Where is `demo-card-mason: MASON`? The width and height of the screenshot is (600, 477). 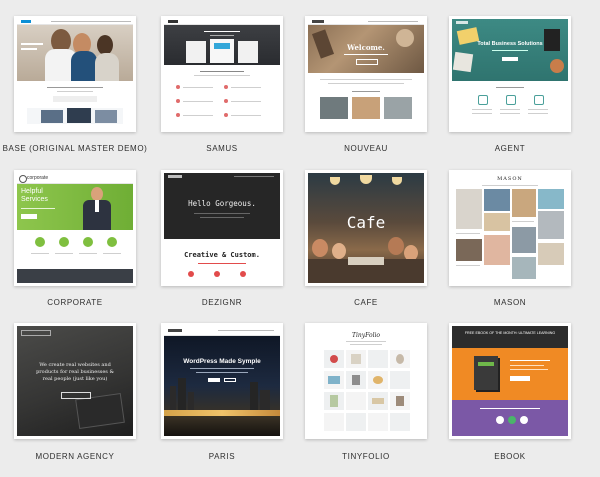
demo-card-mason: MASON is located at coordinates (510, 228).